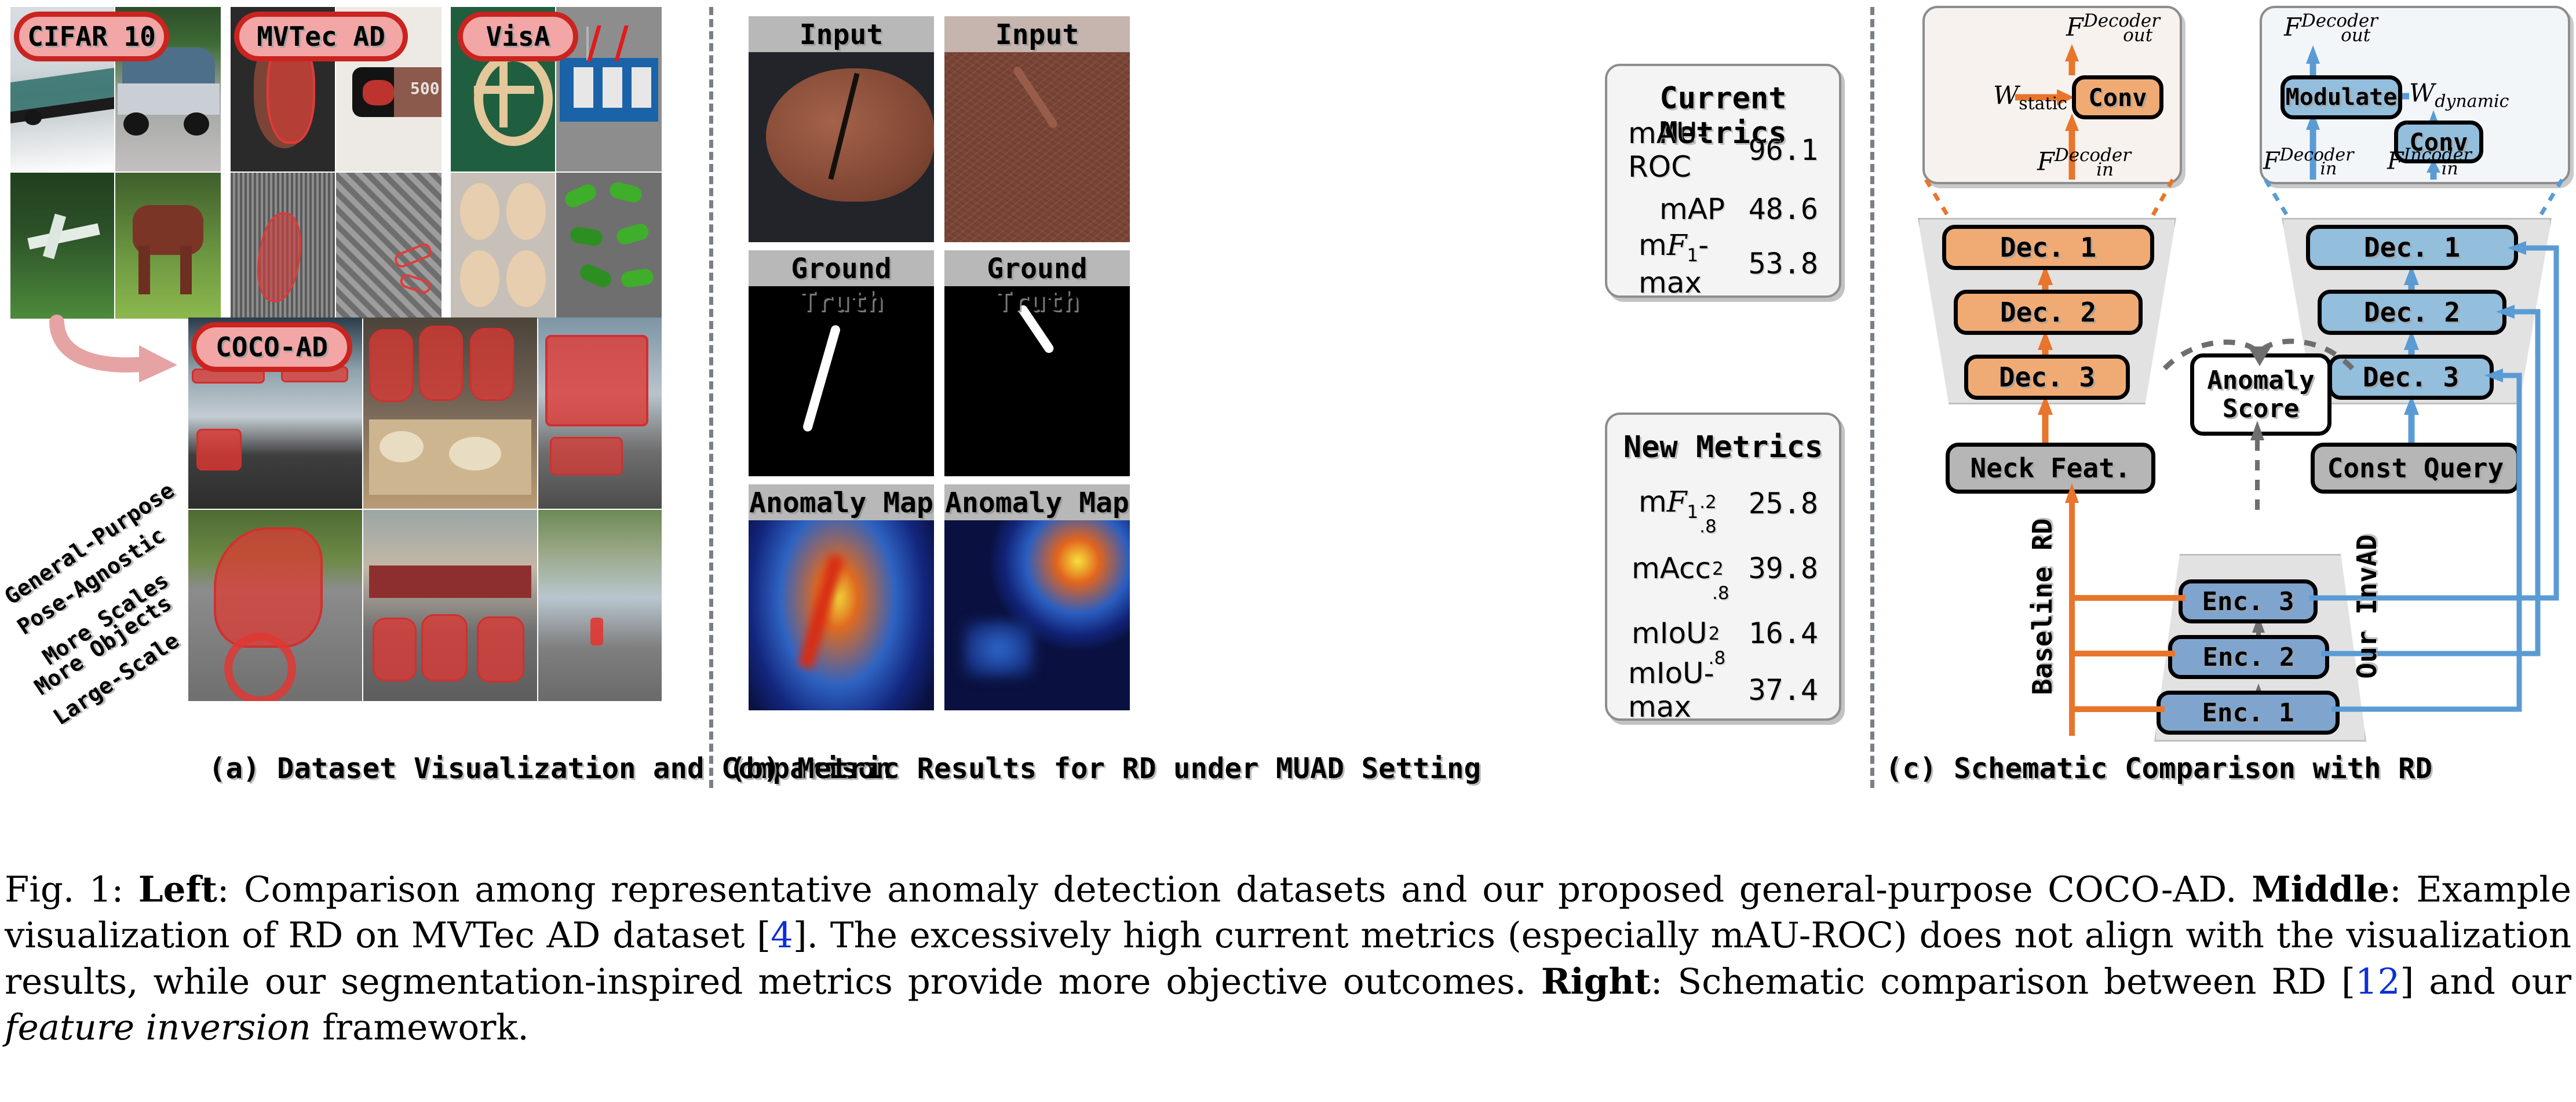  Describe the element at coordinates (450, 413) in the screenshot. I see `coco-image-dinner` at that location.